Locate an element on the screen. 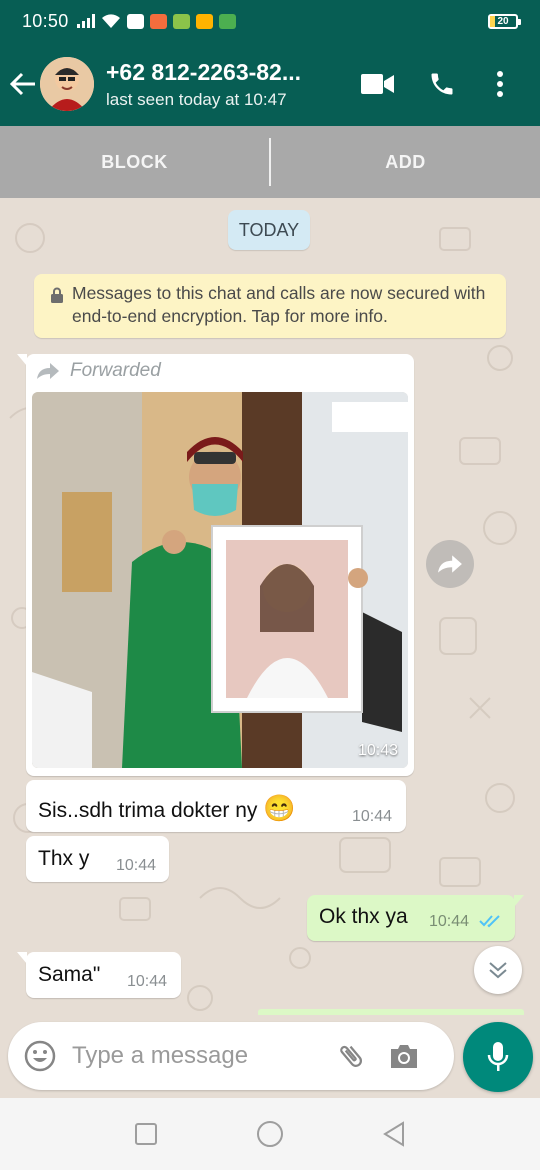 This screenshot has height=1170, width=540. text-message: Sis..sdh trima dokter ny 😁 10:44 is located at coordinates (216, 806).